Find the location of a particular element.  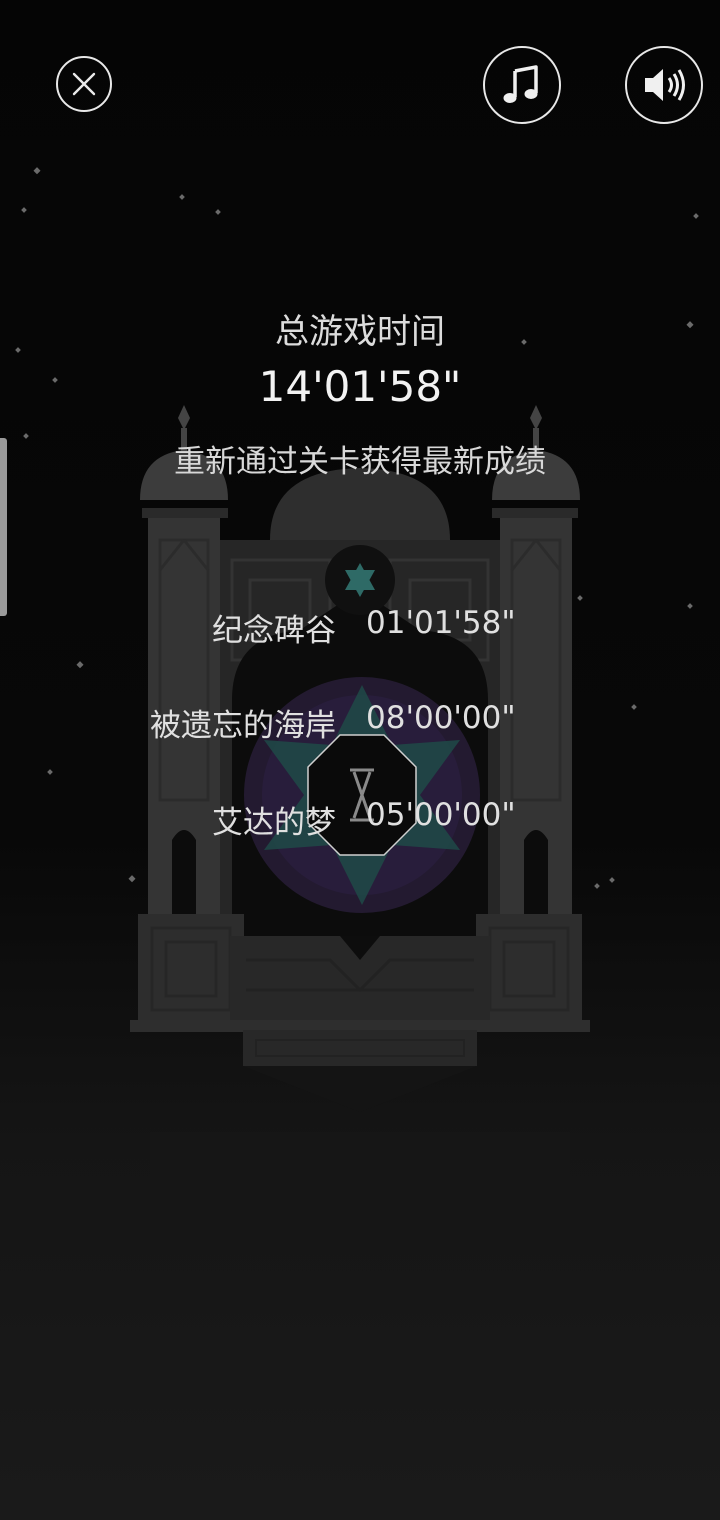

level-name: 艾达的梦 is located at coordinates (274, 823).